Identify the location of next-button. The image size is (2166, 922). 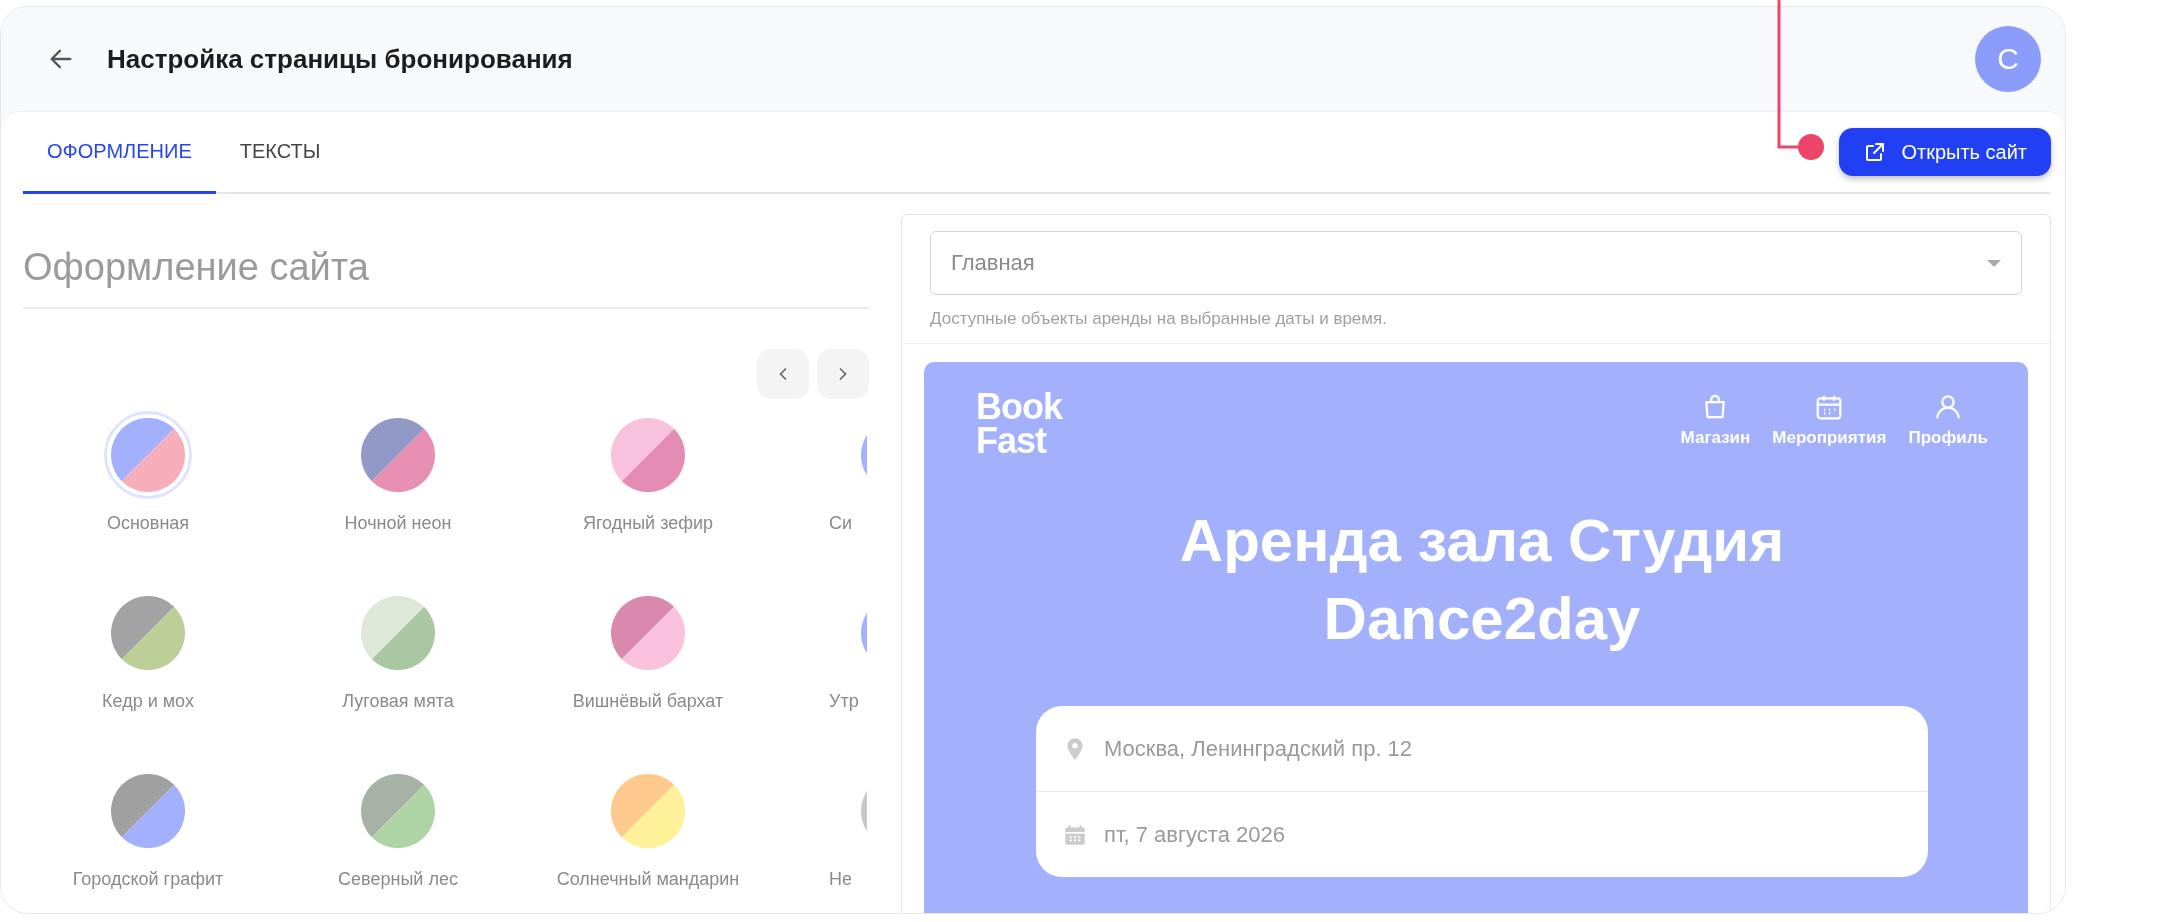
(843, 374).